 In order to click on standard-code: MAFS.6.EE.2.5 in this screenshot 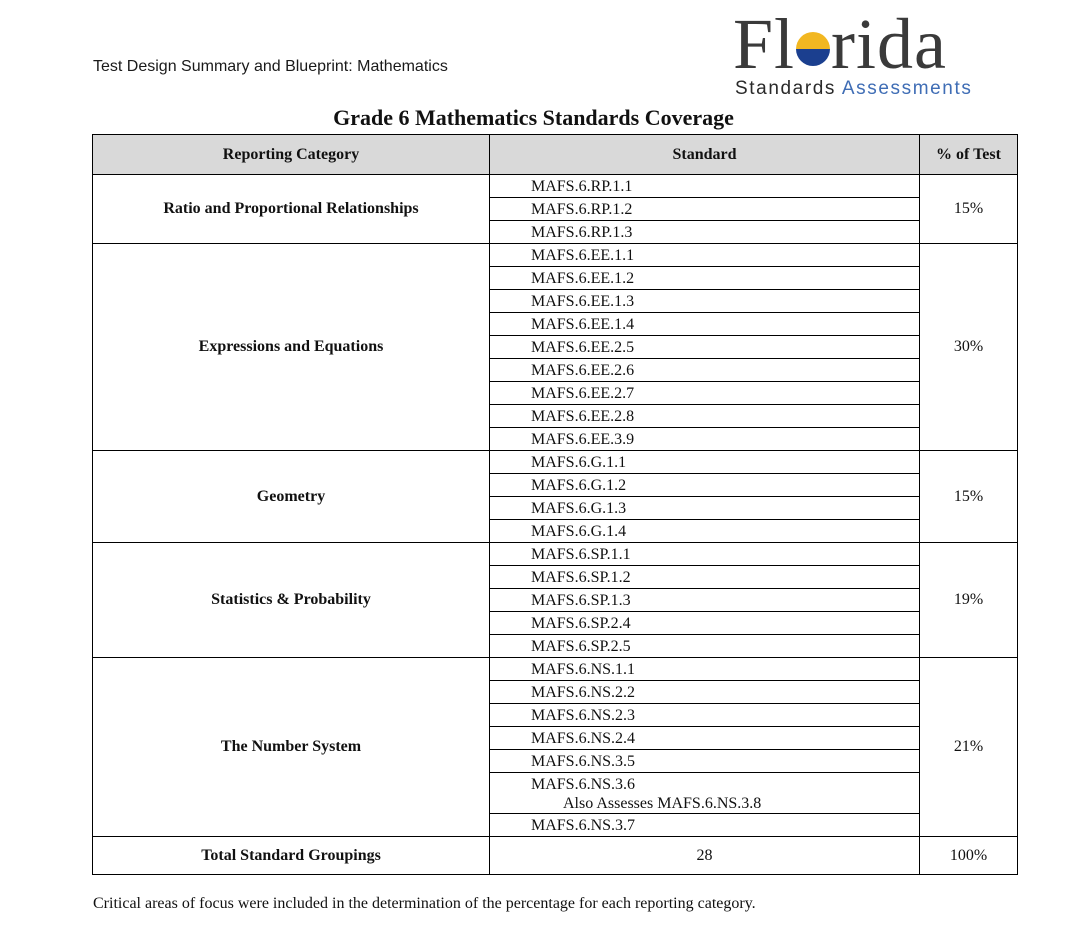, I will do `click(583, 347)`.